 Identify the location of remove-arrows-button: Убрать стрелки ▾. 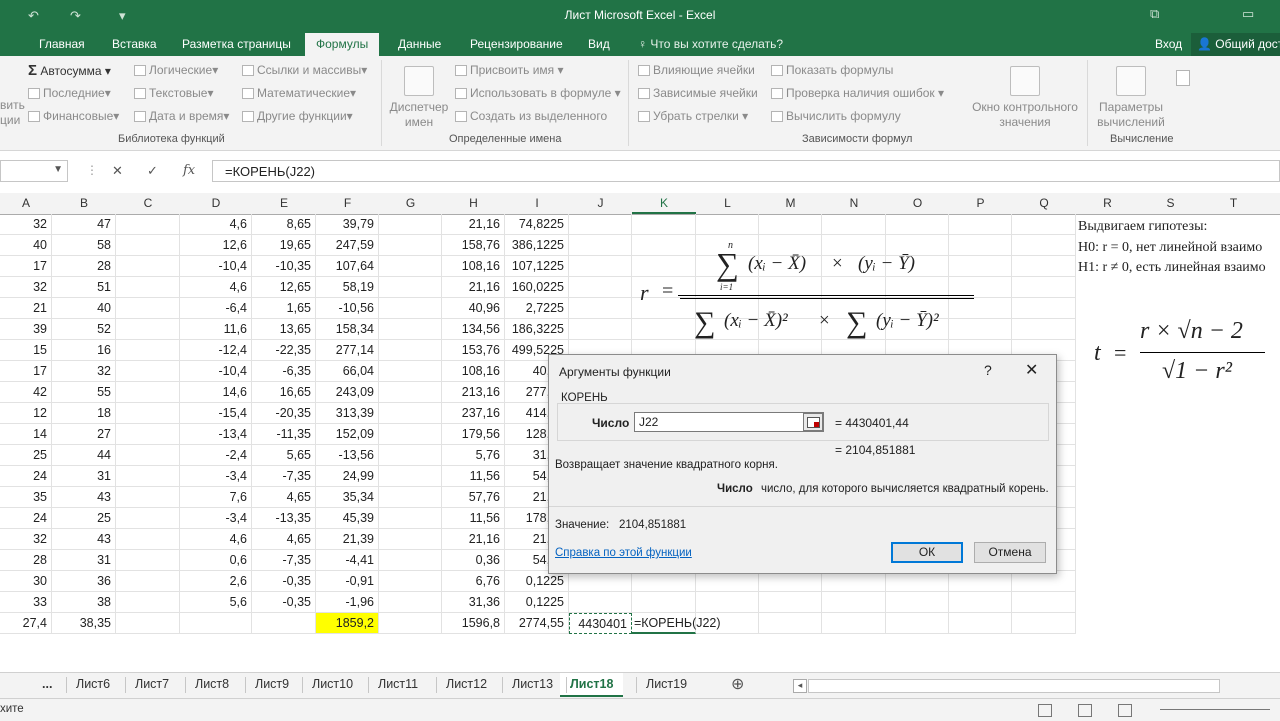
(693, 116).